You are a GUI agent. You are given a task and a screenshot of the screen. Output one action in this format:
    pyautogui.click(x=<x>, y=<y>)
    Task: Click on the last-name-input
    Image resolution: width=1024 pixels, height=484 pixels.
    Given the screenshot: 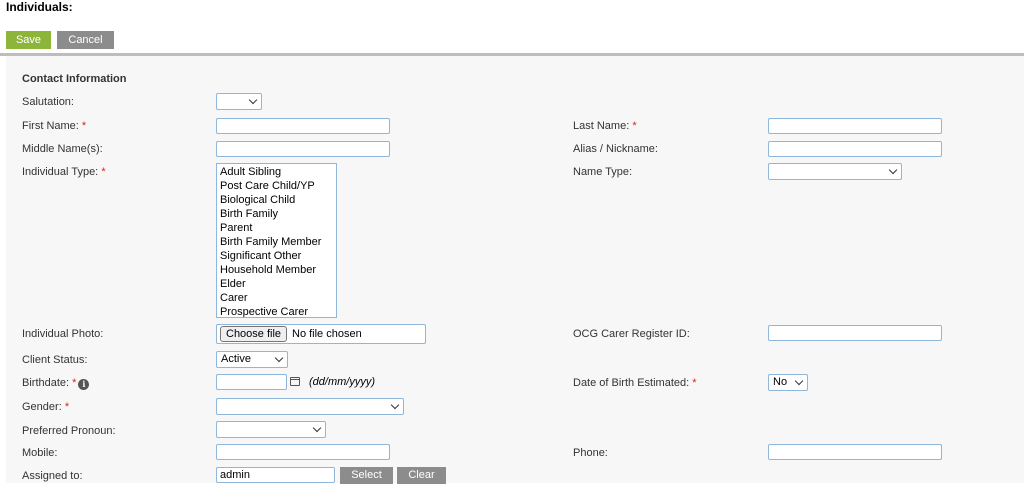 What is the action you would take?
    pyautogui.click(x=855, y=126)
    